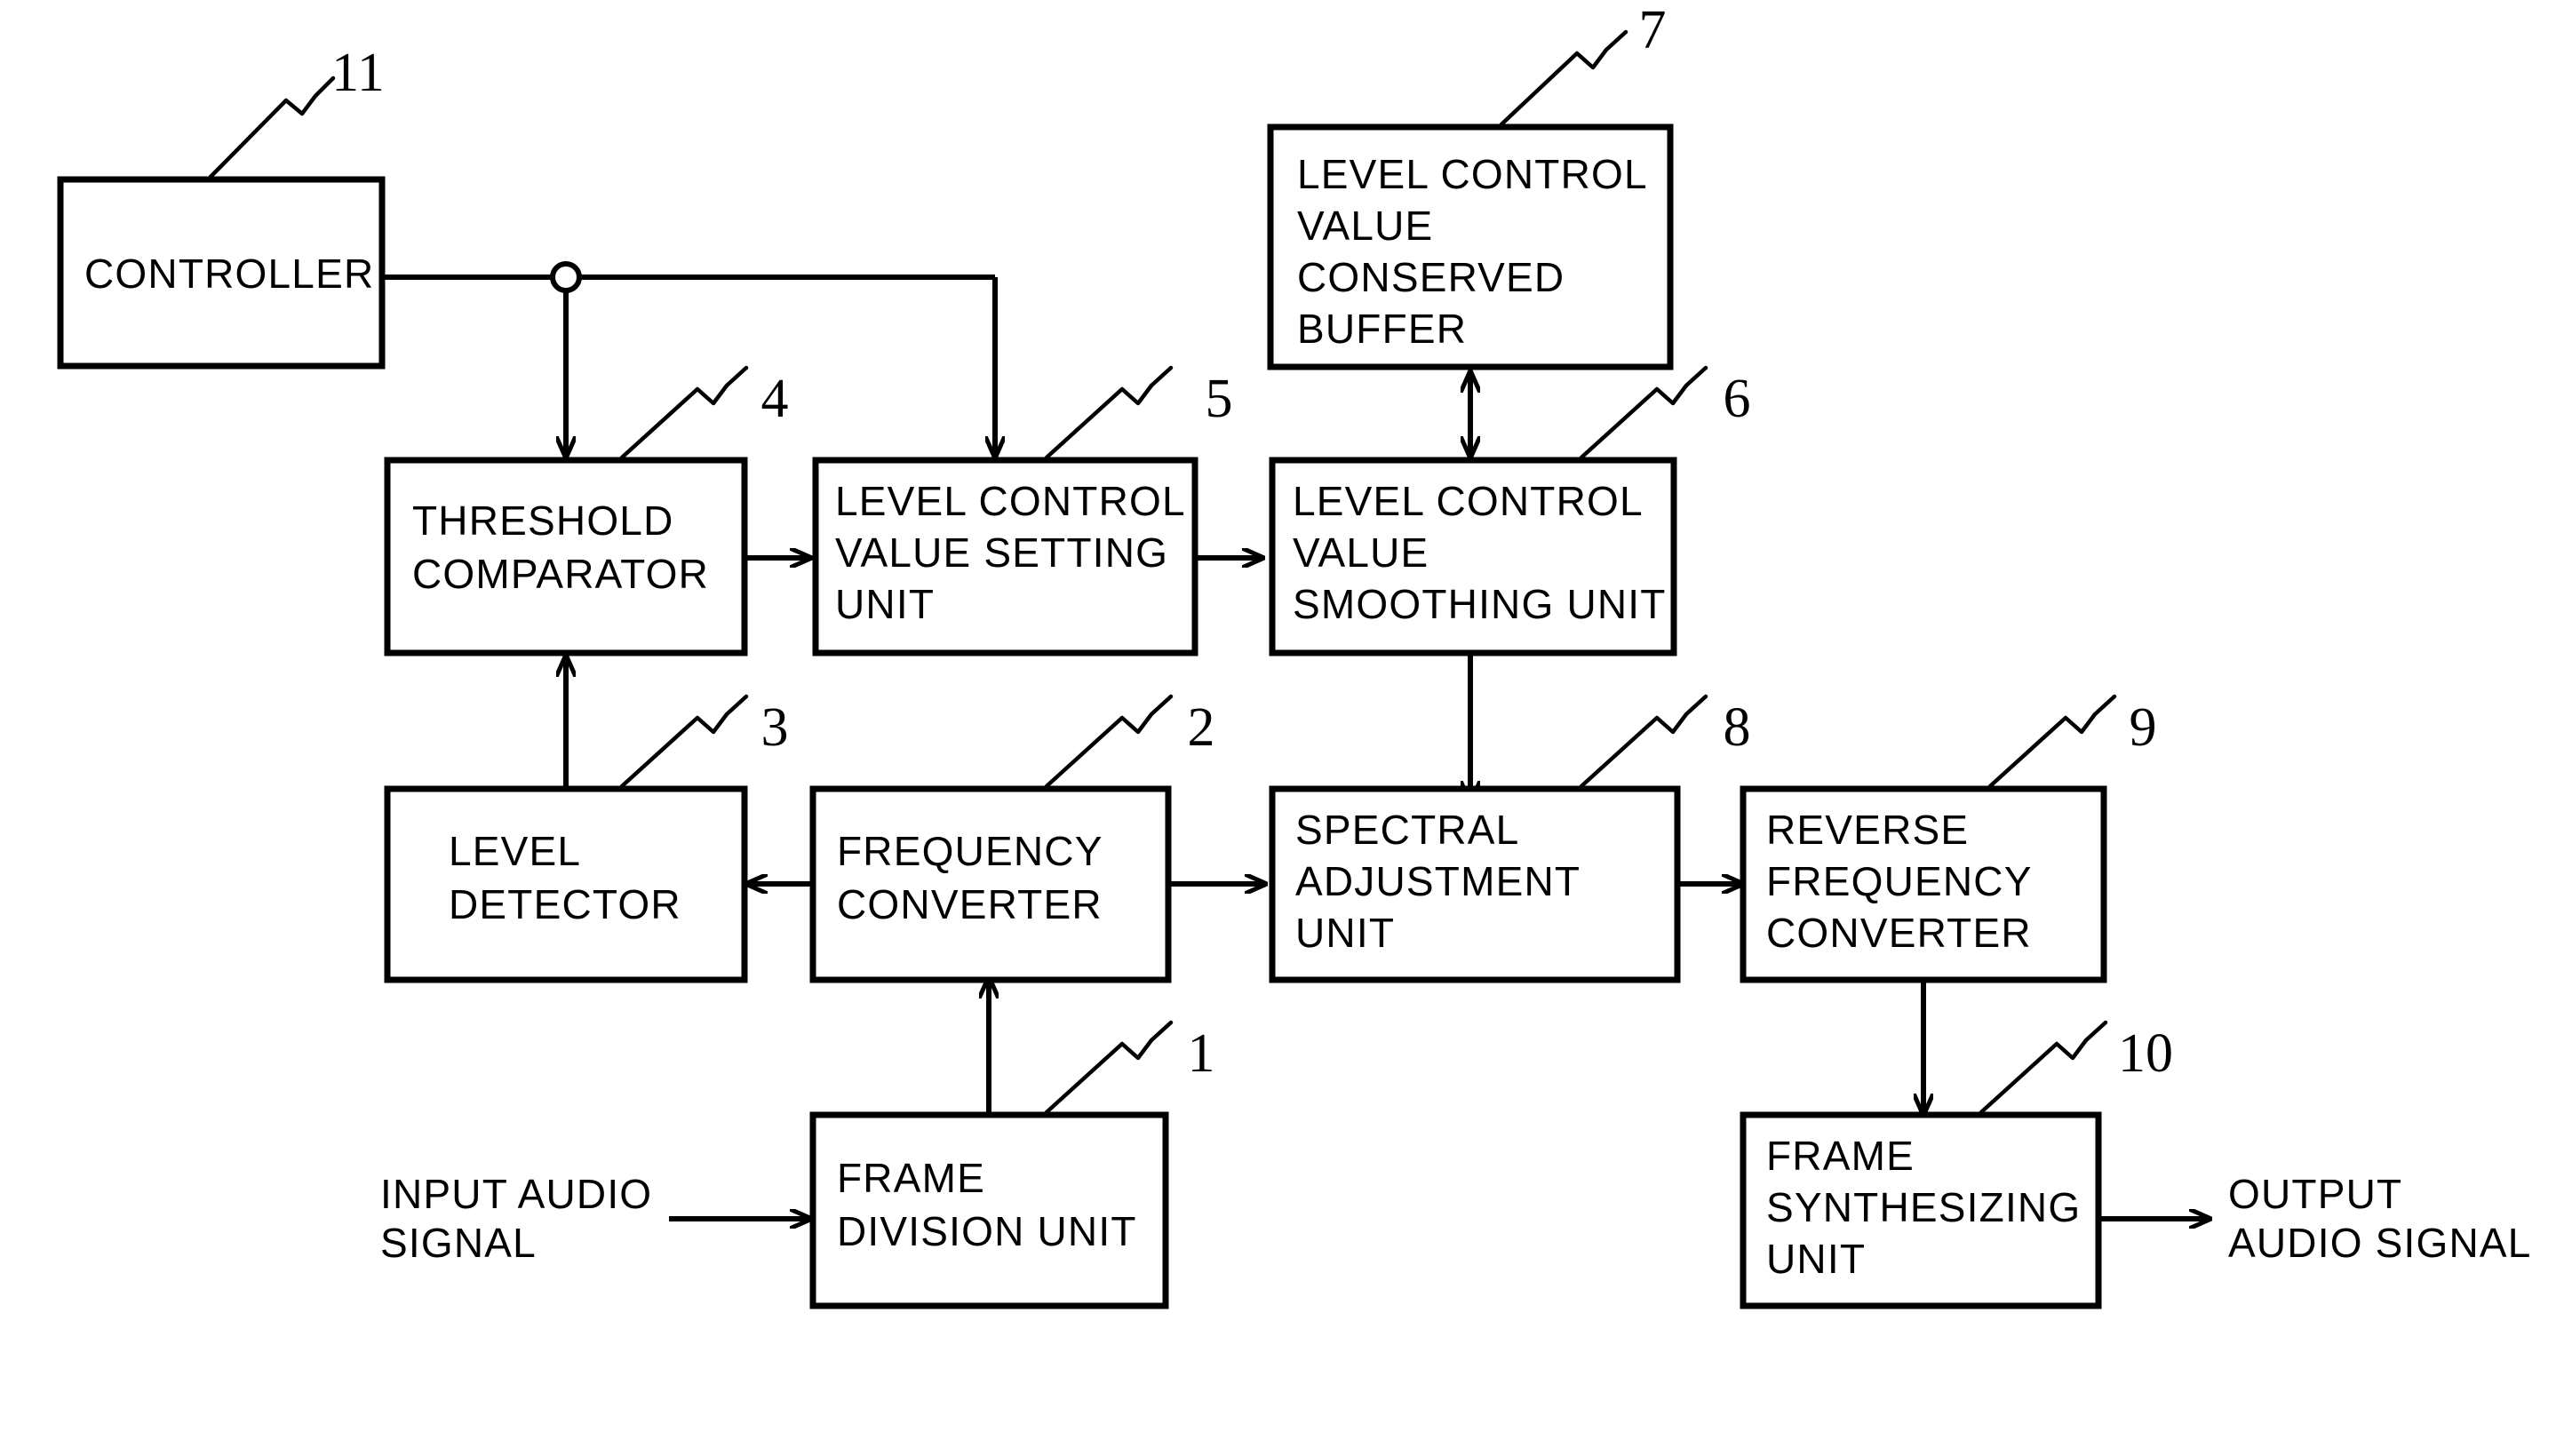  I want to click on block-controller: CONTROLLER, so click(222, 273).